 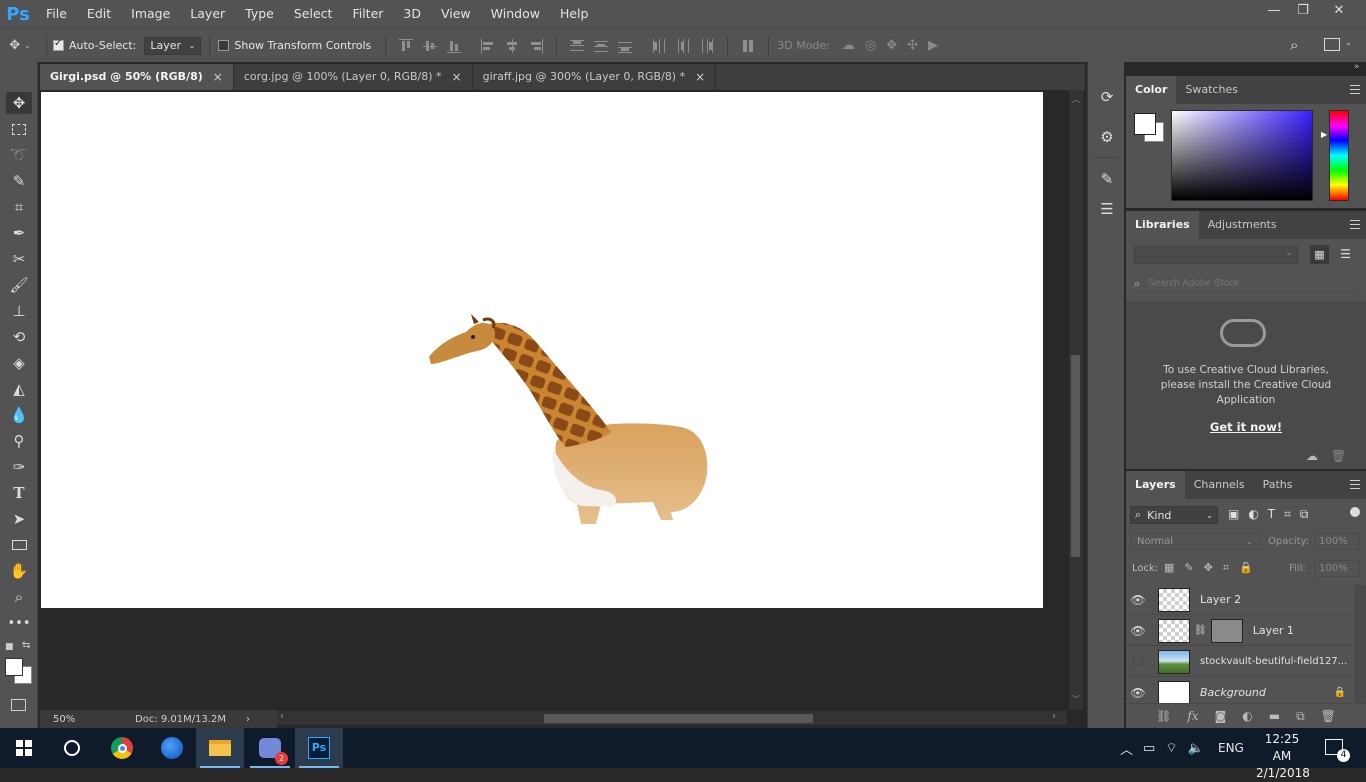 I want to click on more-tools-icon: •••, so click(x=19, y=623).